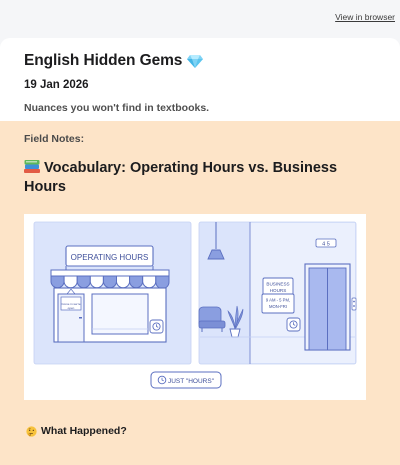  What do you see at coordinates (278, 290) in the screenshot?
I see `svg-text: HOURS` at bounding box center [278, 290].